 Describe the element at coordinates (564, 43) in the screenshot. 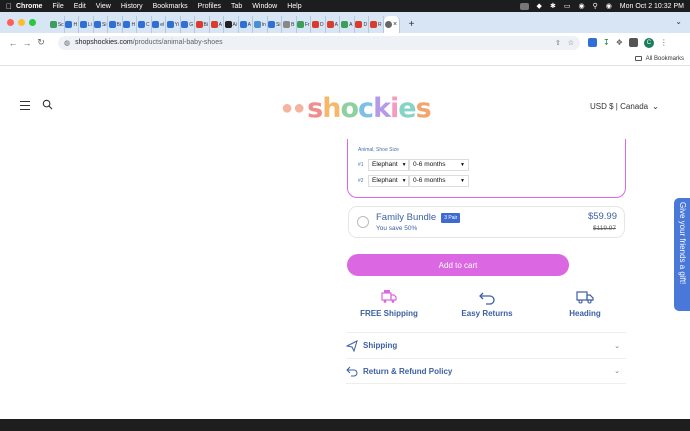

I see `omnibox-actions: ⇧ ☆` at that location.